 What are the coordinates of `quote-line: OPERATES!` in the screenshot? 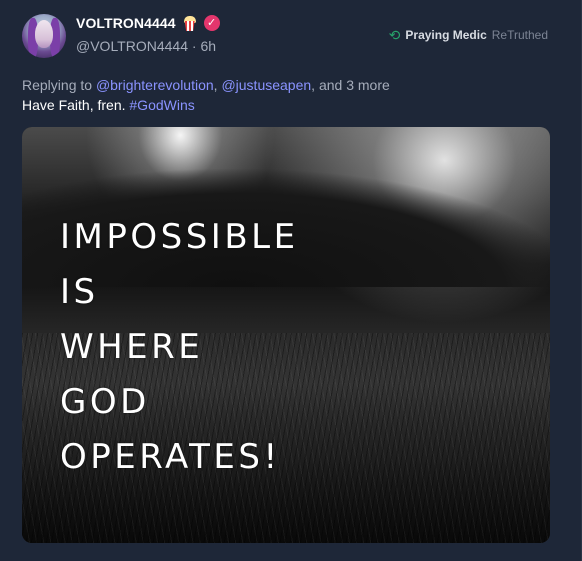 It's located at (170, 457).